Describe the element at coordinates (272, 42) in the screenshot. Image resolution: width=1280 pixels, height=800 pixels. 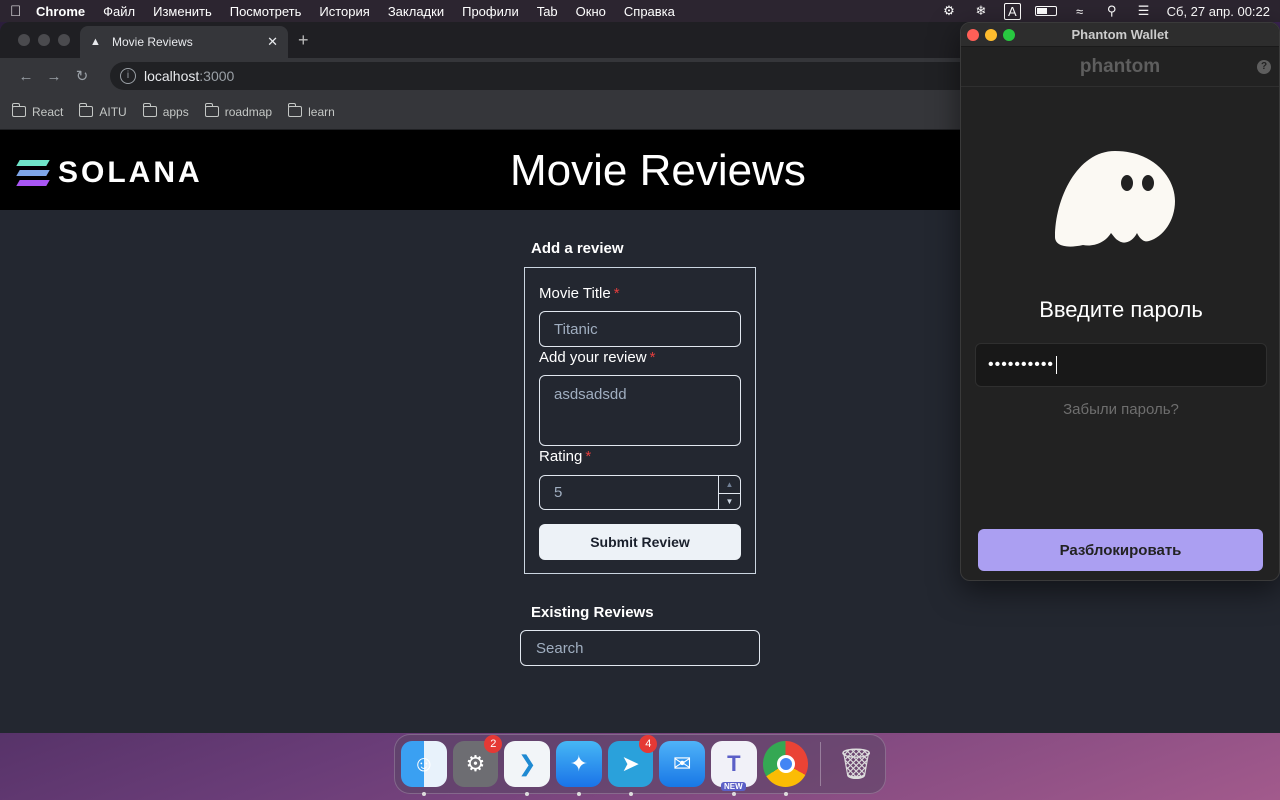
I see `close-tab-icon: ✕` at that location.